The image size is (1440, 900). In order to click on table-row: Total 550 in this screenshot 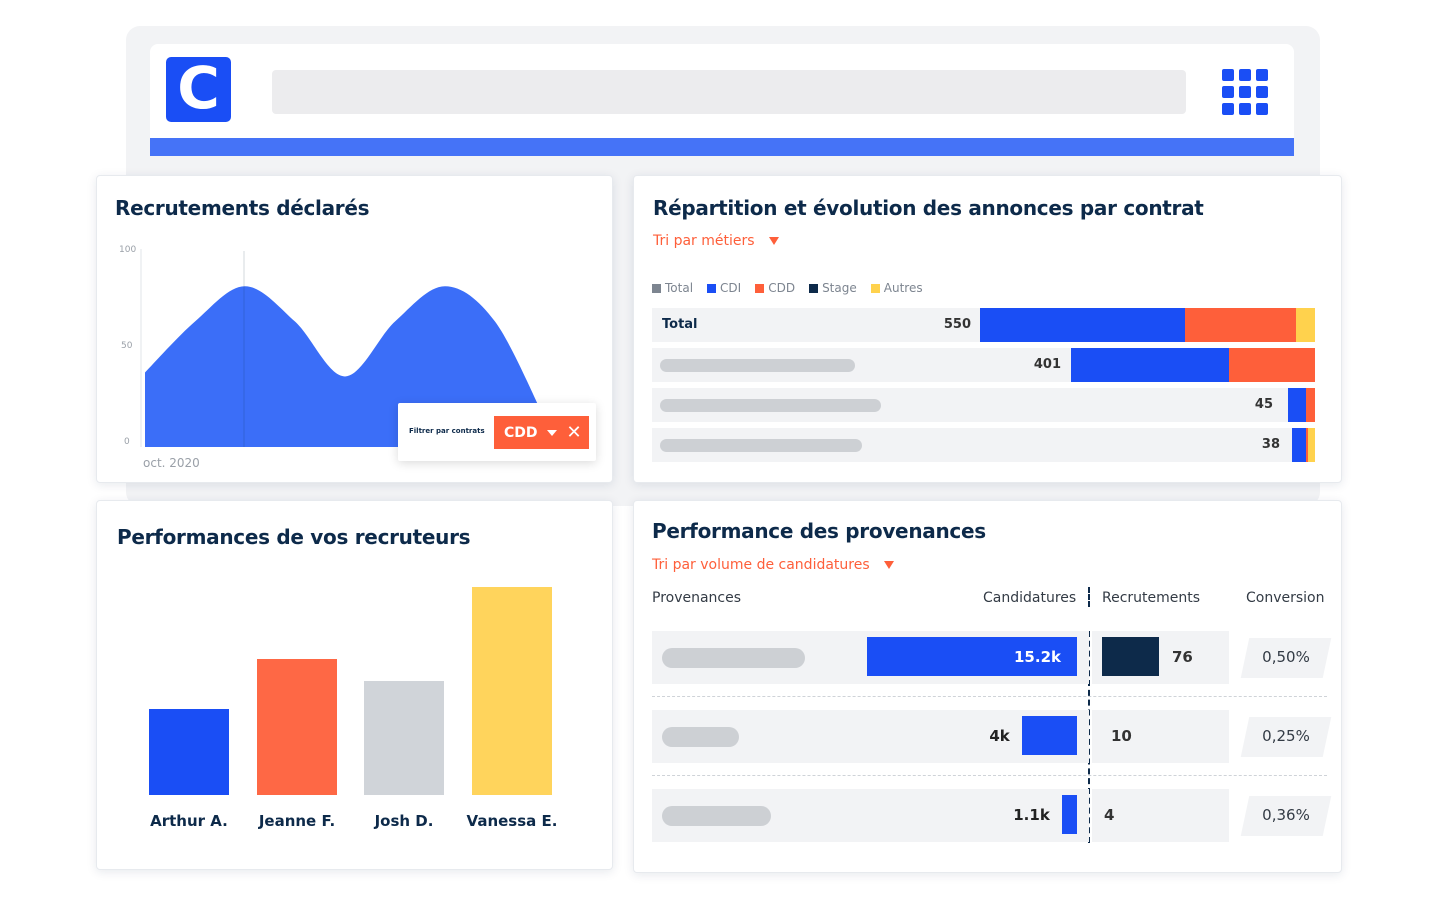, I will do `click(983, 325)`.